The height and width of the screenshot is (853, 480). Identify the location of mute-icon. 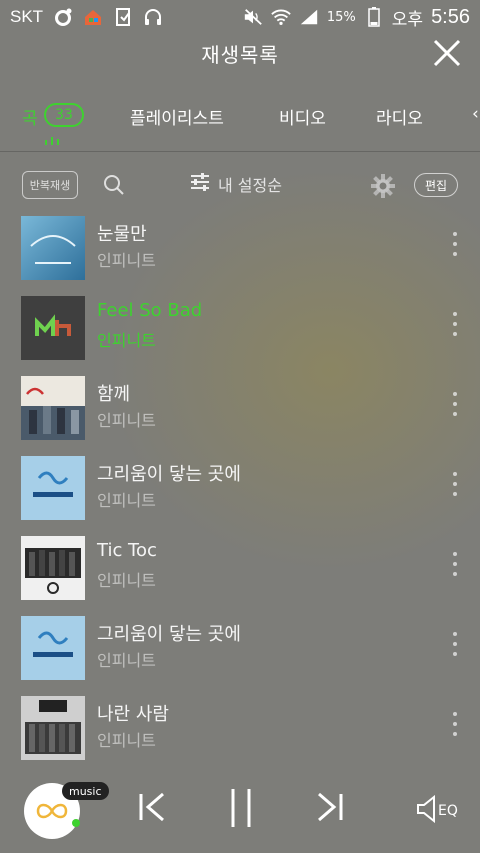
(253, 17).